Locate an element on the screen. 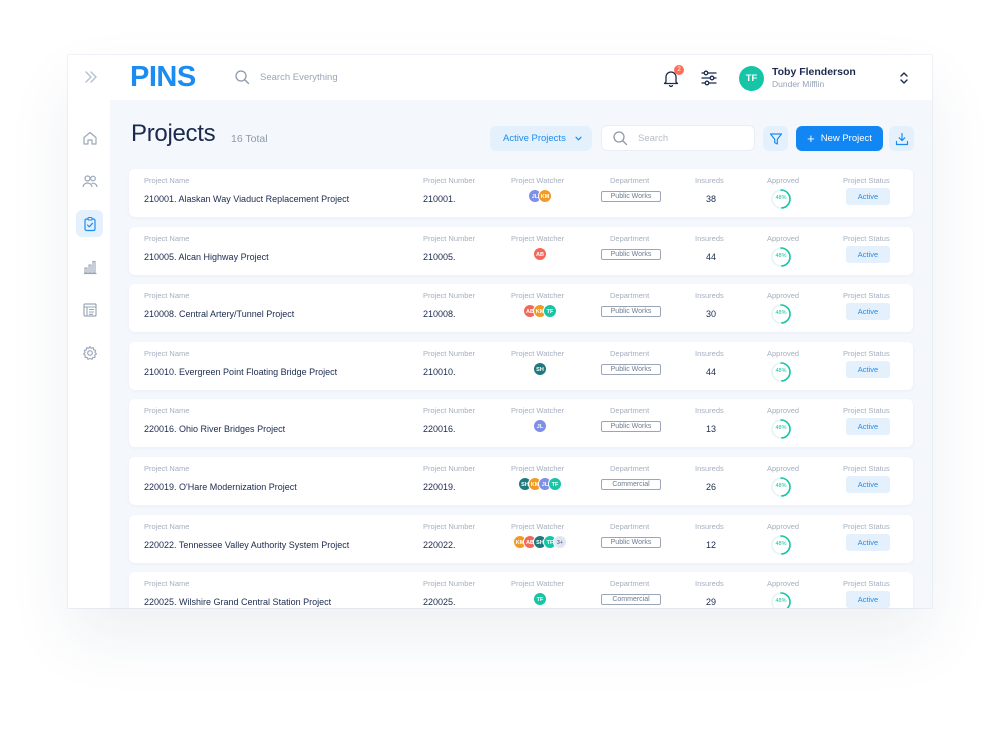  sidebar-item-documents is located at coordinates (89, 309).